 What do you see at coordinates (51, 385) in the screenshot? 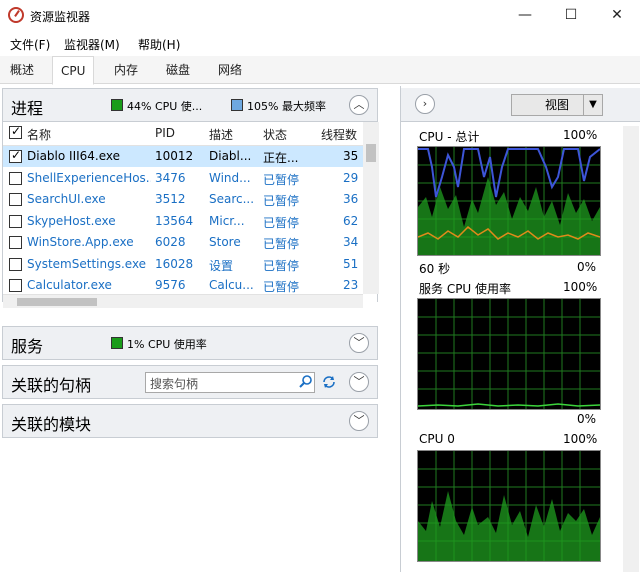
I see `handles-title: 关联的句柄` at bounding box center [51, 385].